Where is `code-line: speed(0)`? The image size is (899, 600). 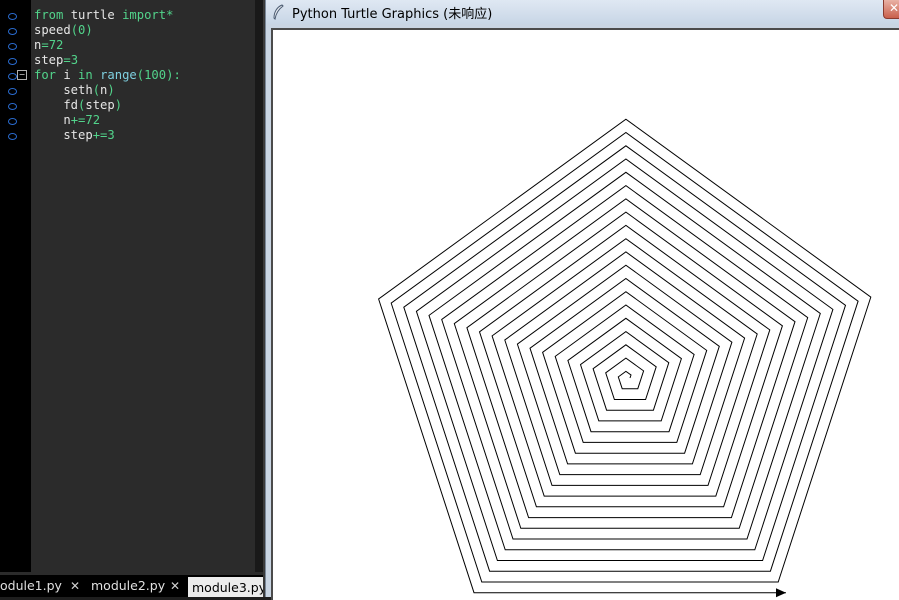
code-line: speed(0) is located at coordinates (107, 30).